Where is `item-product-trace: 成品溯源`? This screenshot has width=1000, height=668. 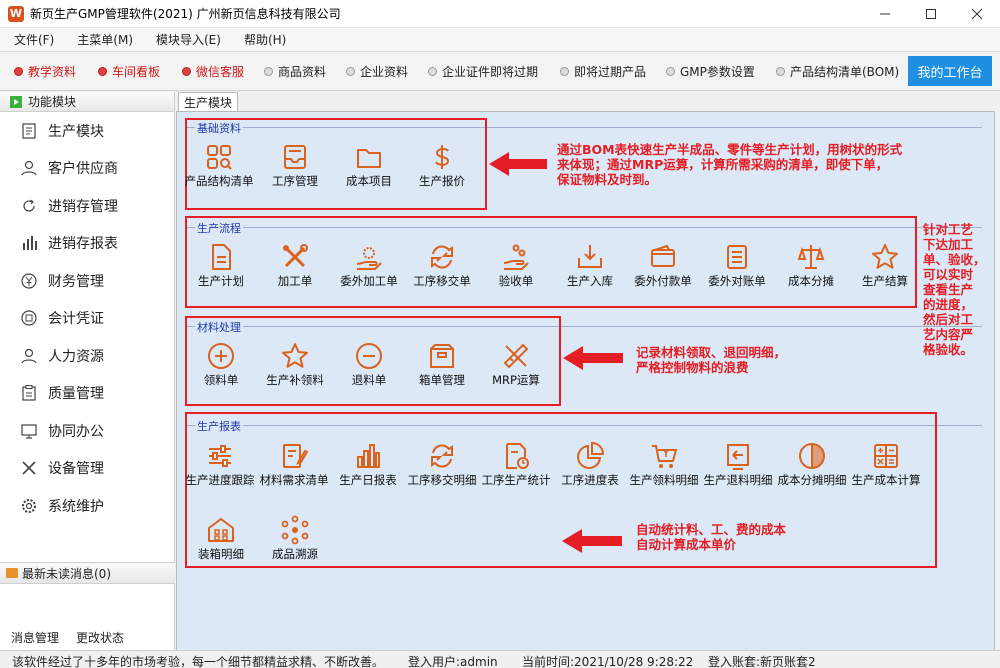 item-product-trace: 成品溯源 is located at coordinates (295, 537).